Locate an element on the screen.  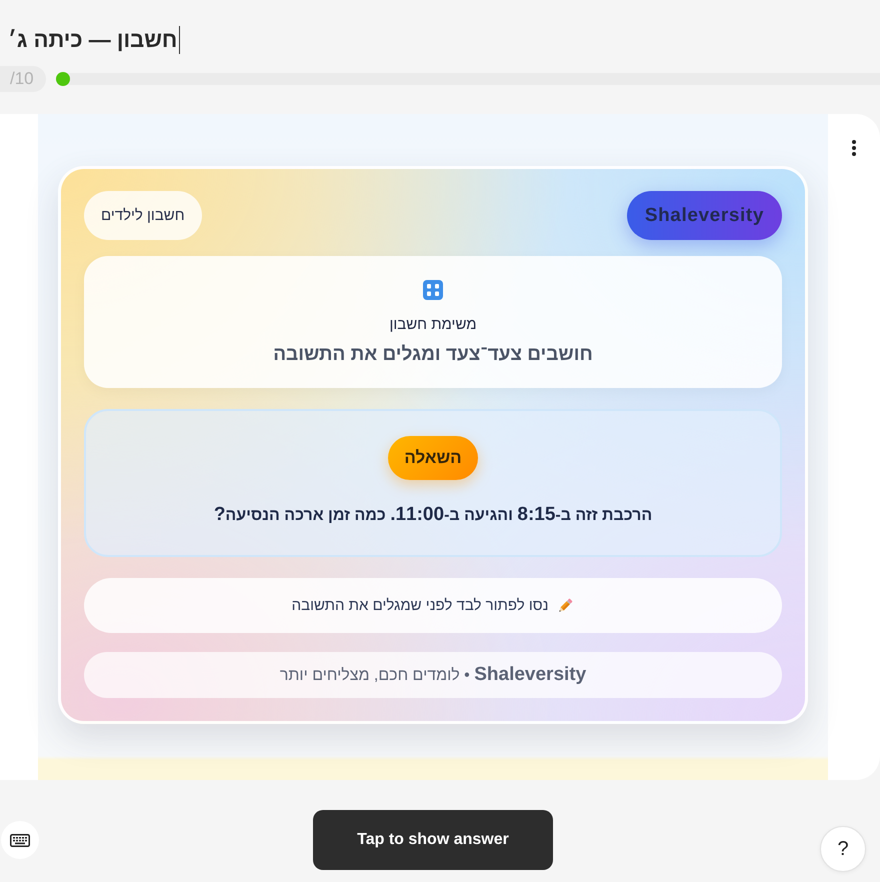
keyboard-icon is located at coordinates (20, 840).